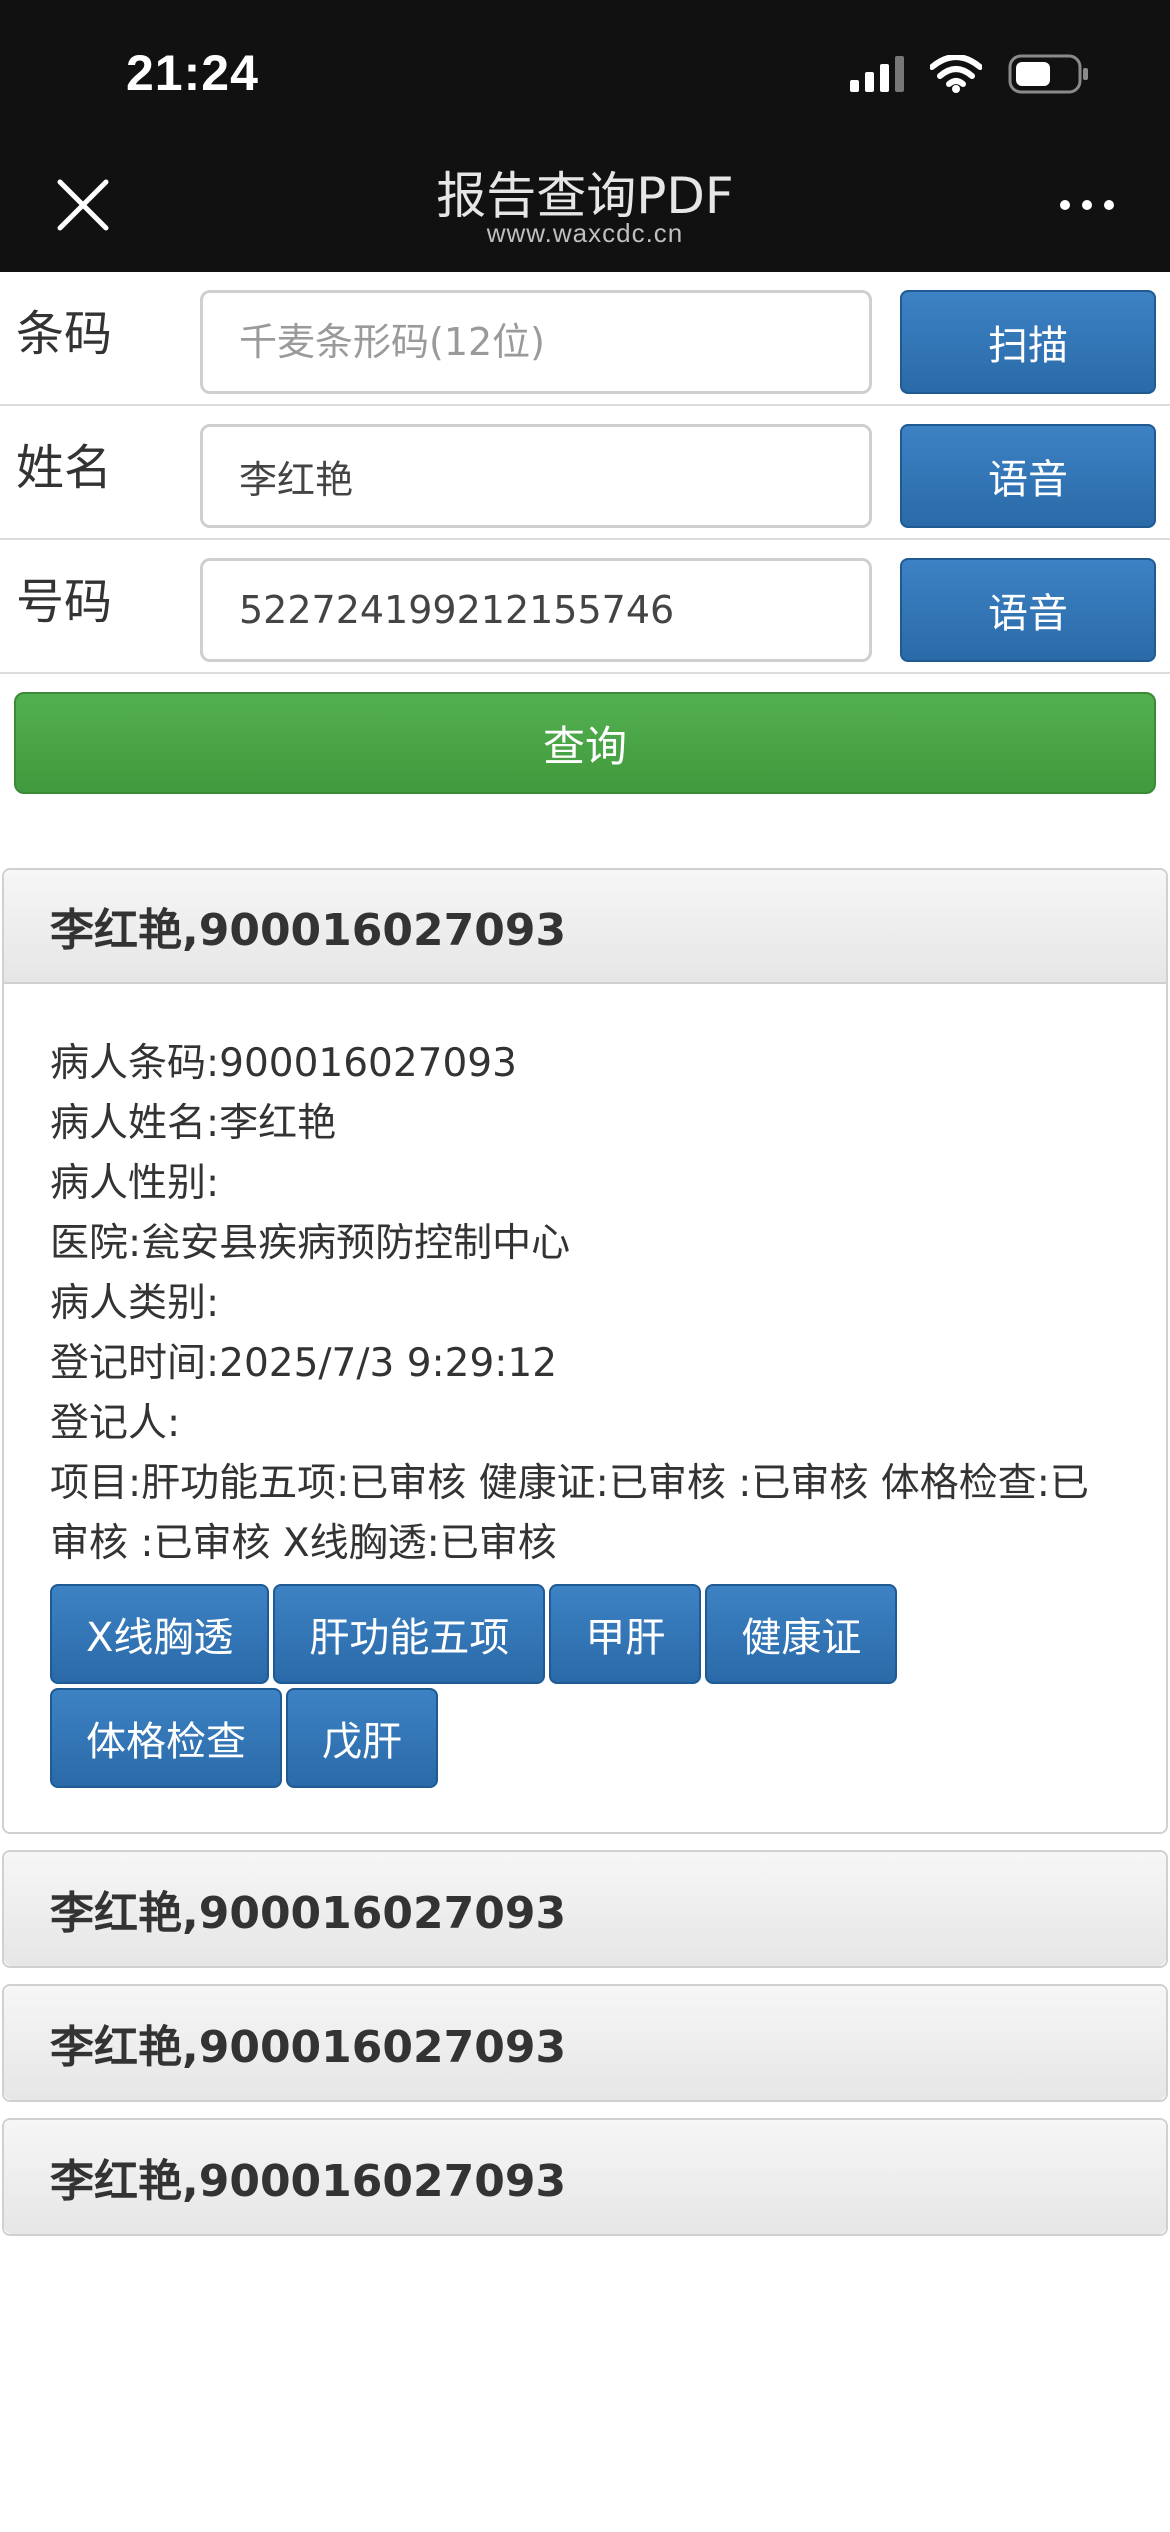 Image resolution: width=1170 pixels, height=2532 pixels. I want to click on report-button-xray: X线胸透, so click(160, 1634).